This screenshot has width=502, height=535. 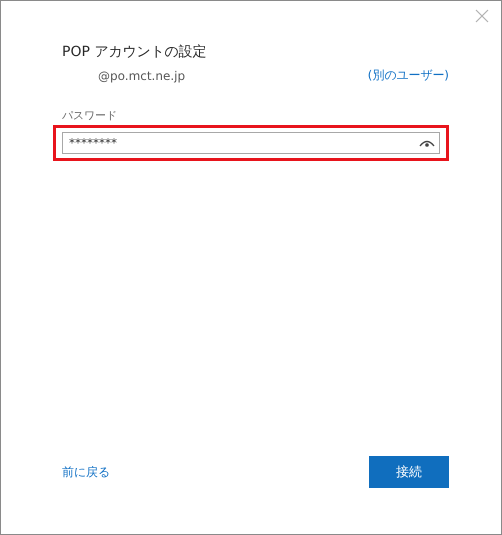 What do you see at coordinates (408, 75) in the screenshot?
I see `other-user-link: (別のユーザー)` at bounding box center [408, 75].